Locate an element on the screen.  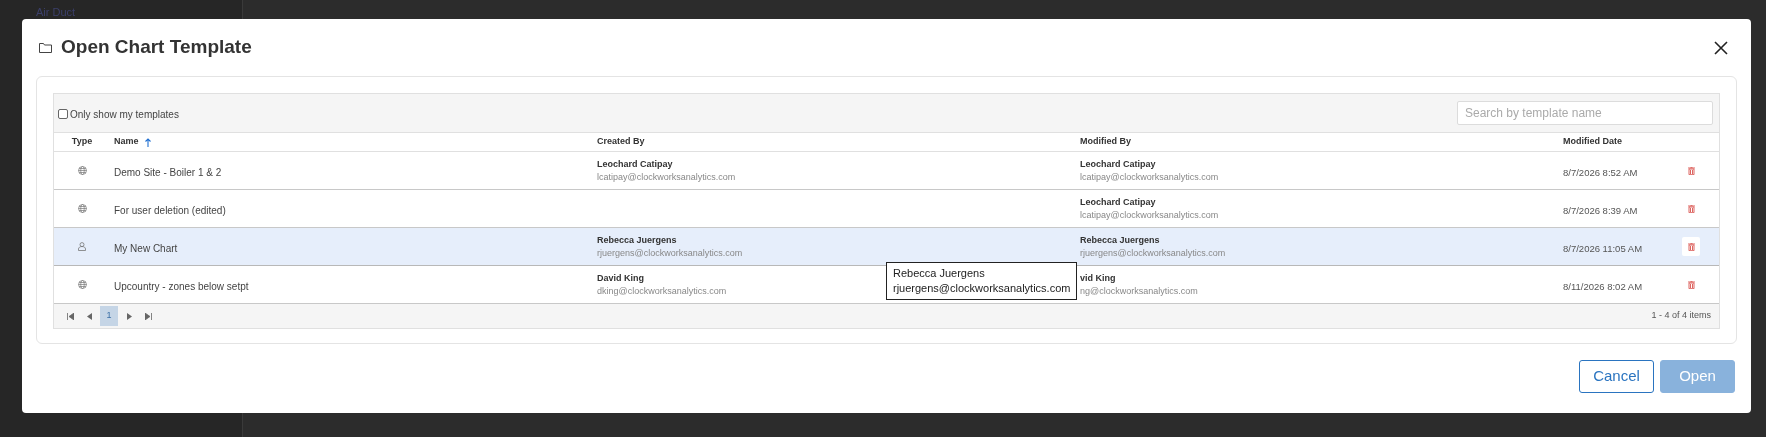
modified-date: 8/7/2026 8:39 AM is located at coordinates (1600, 210).